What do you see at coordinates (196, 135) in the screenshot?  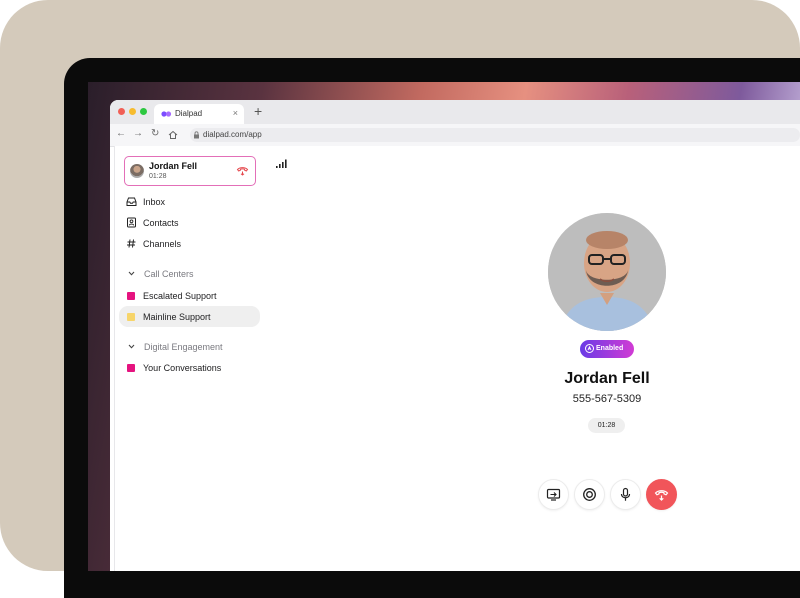 I see `lock-icon` at bounding box center [196, 135].